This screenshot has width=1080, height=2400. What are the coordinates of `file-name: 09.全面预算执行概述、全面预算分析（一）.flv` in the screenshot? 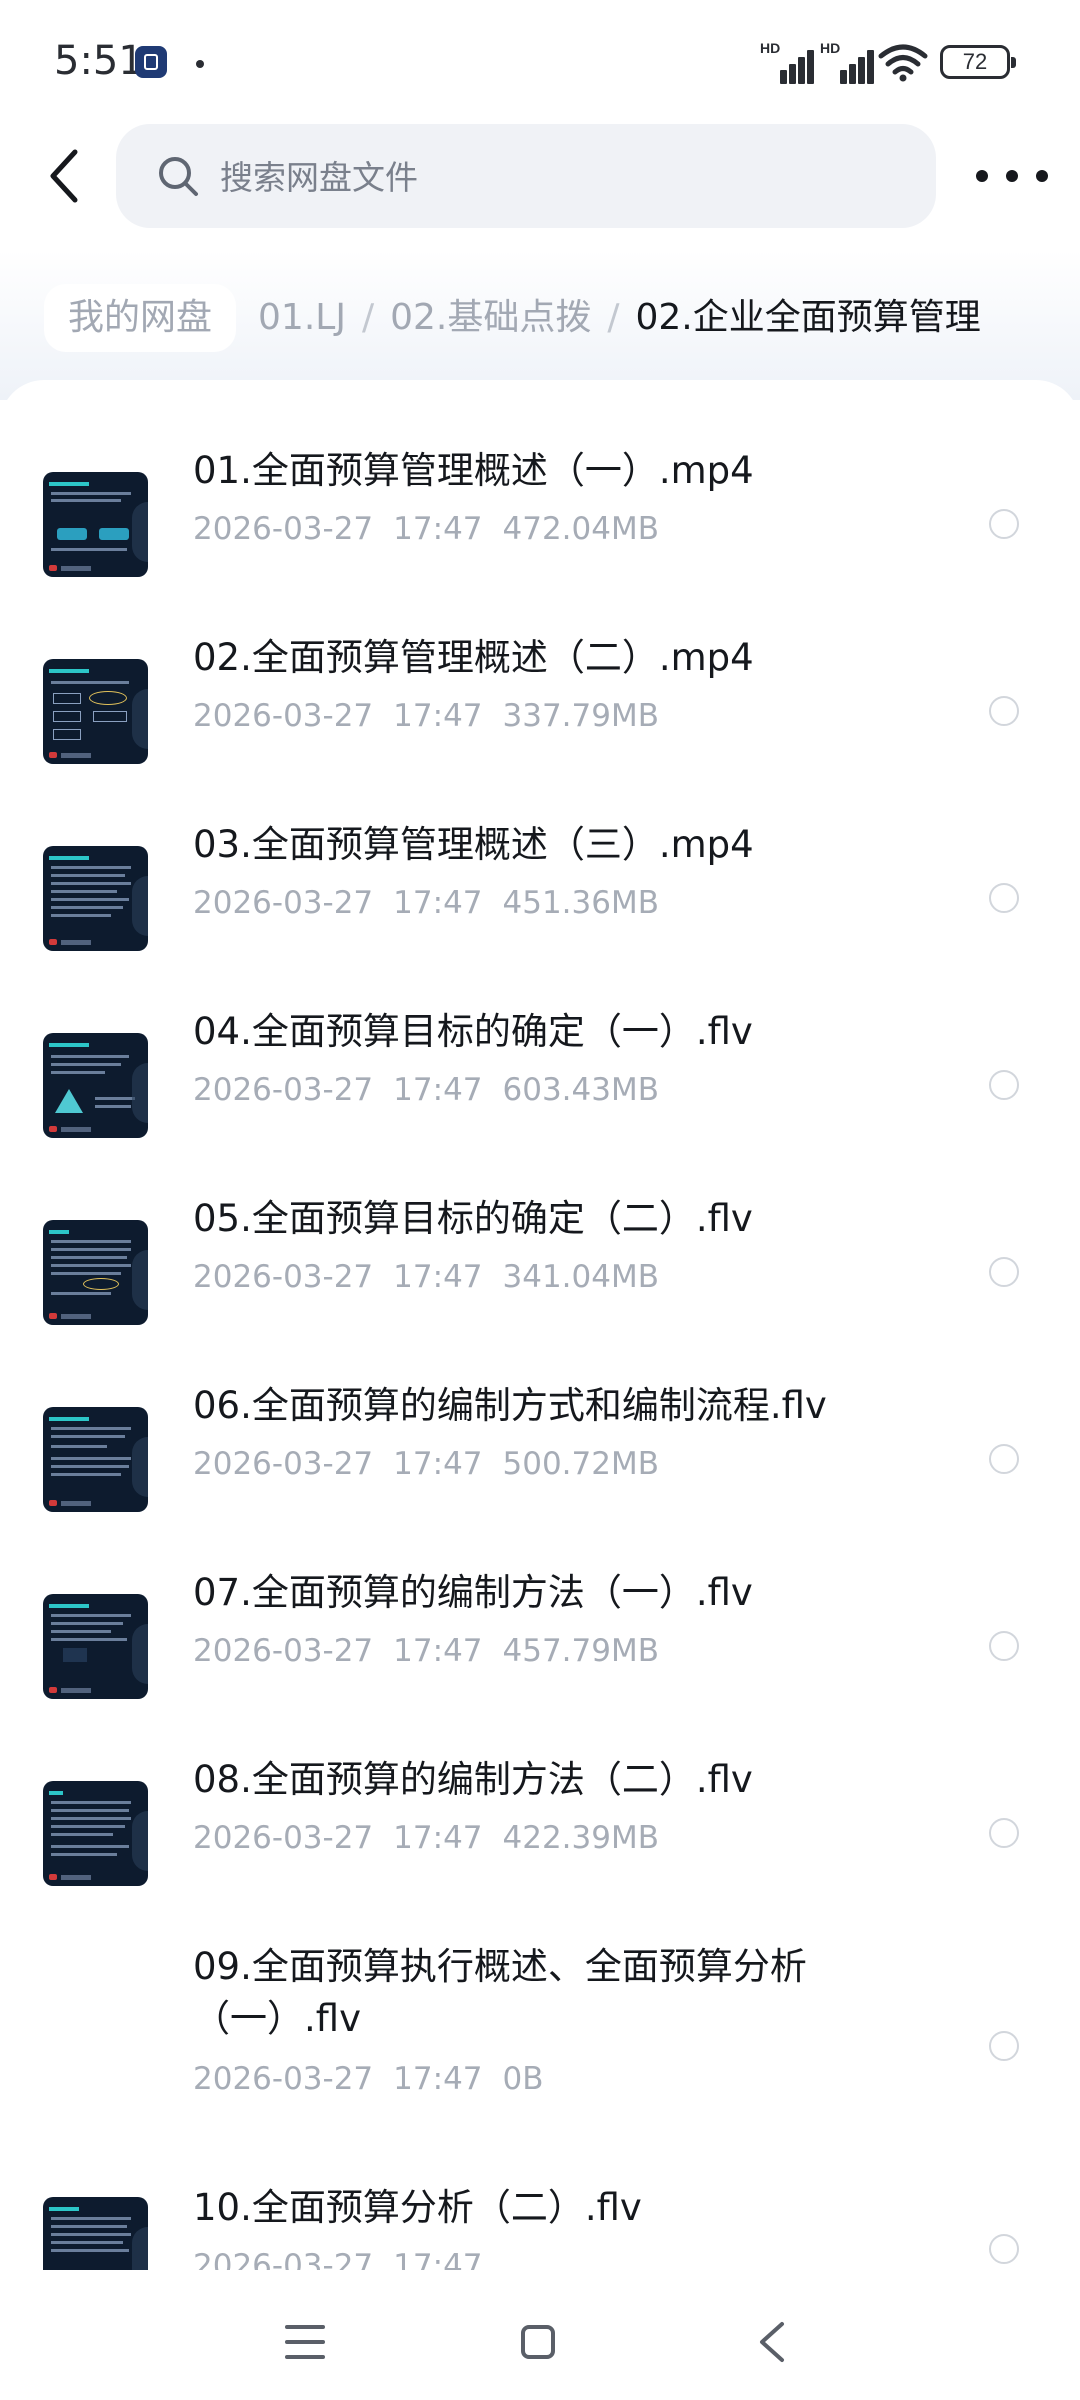 It's located at (500, 1992).